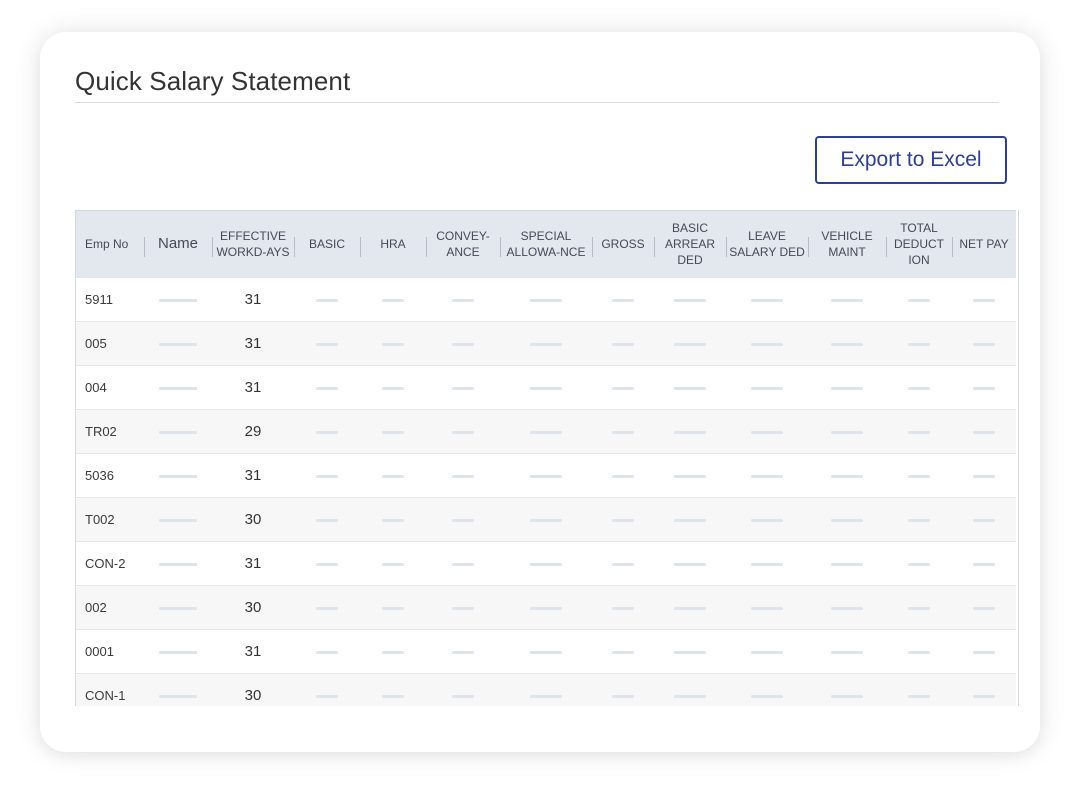 The height and width of the screenshot is (804, 1080). Describe the element at coordinates (253, 244) in the screenshot. I see `column-header-effective-workdays: EFFECTIVE WORKD-AYS` at that location.